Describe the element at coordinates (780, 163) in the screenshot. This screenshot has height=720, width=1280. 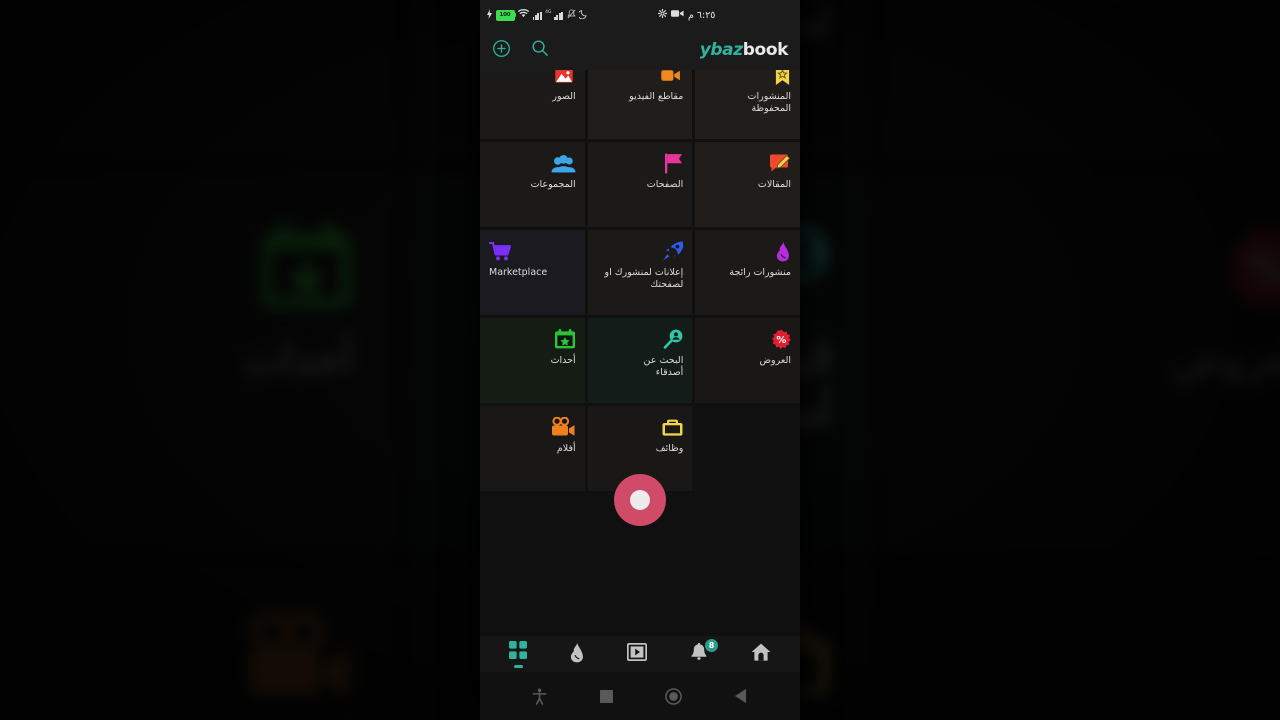
I see `article-pen-icon` at that location.